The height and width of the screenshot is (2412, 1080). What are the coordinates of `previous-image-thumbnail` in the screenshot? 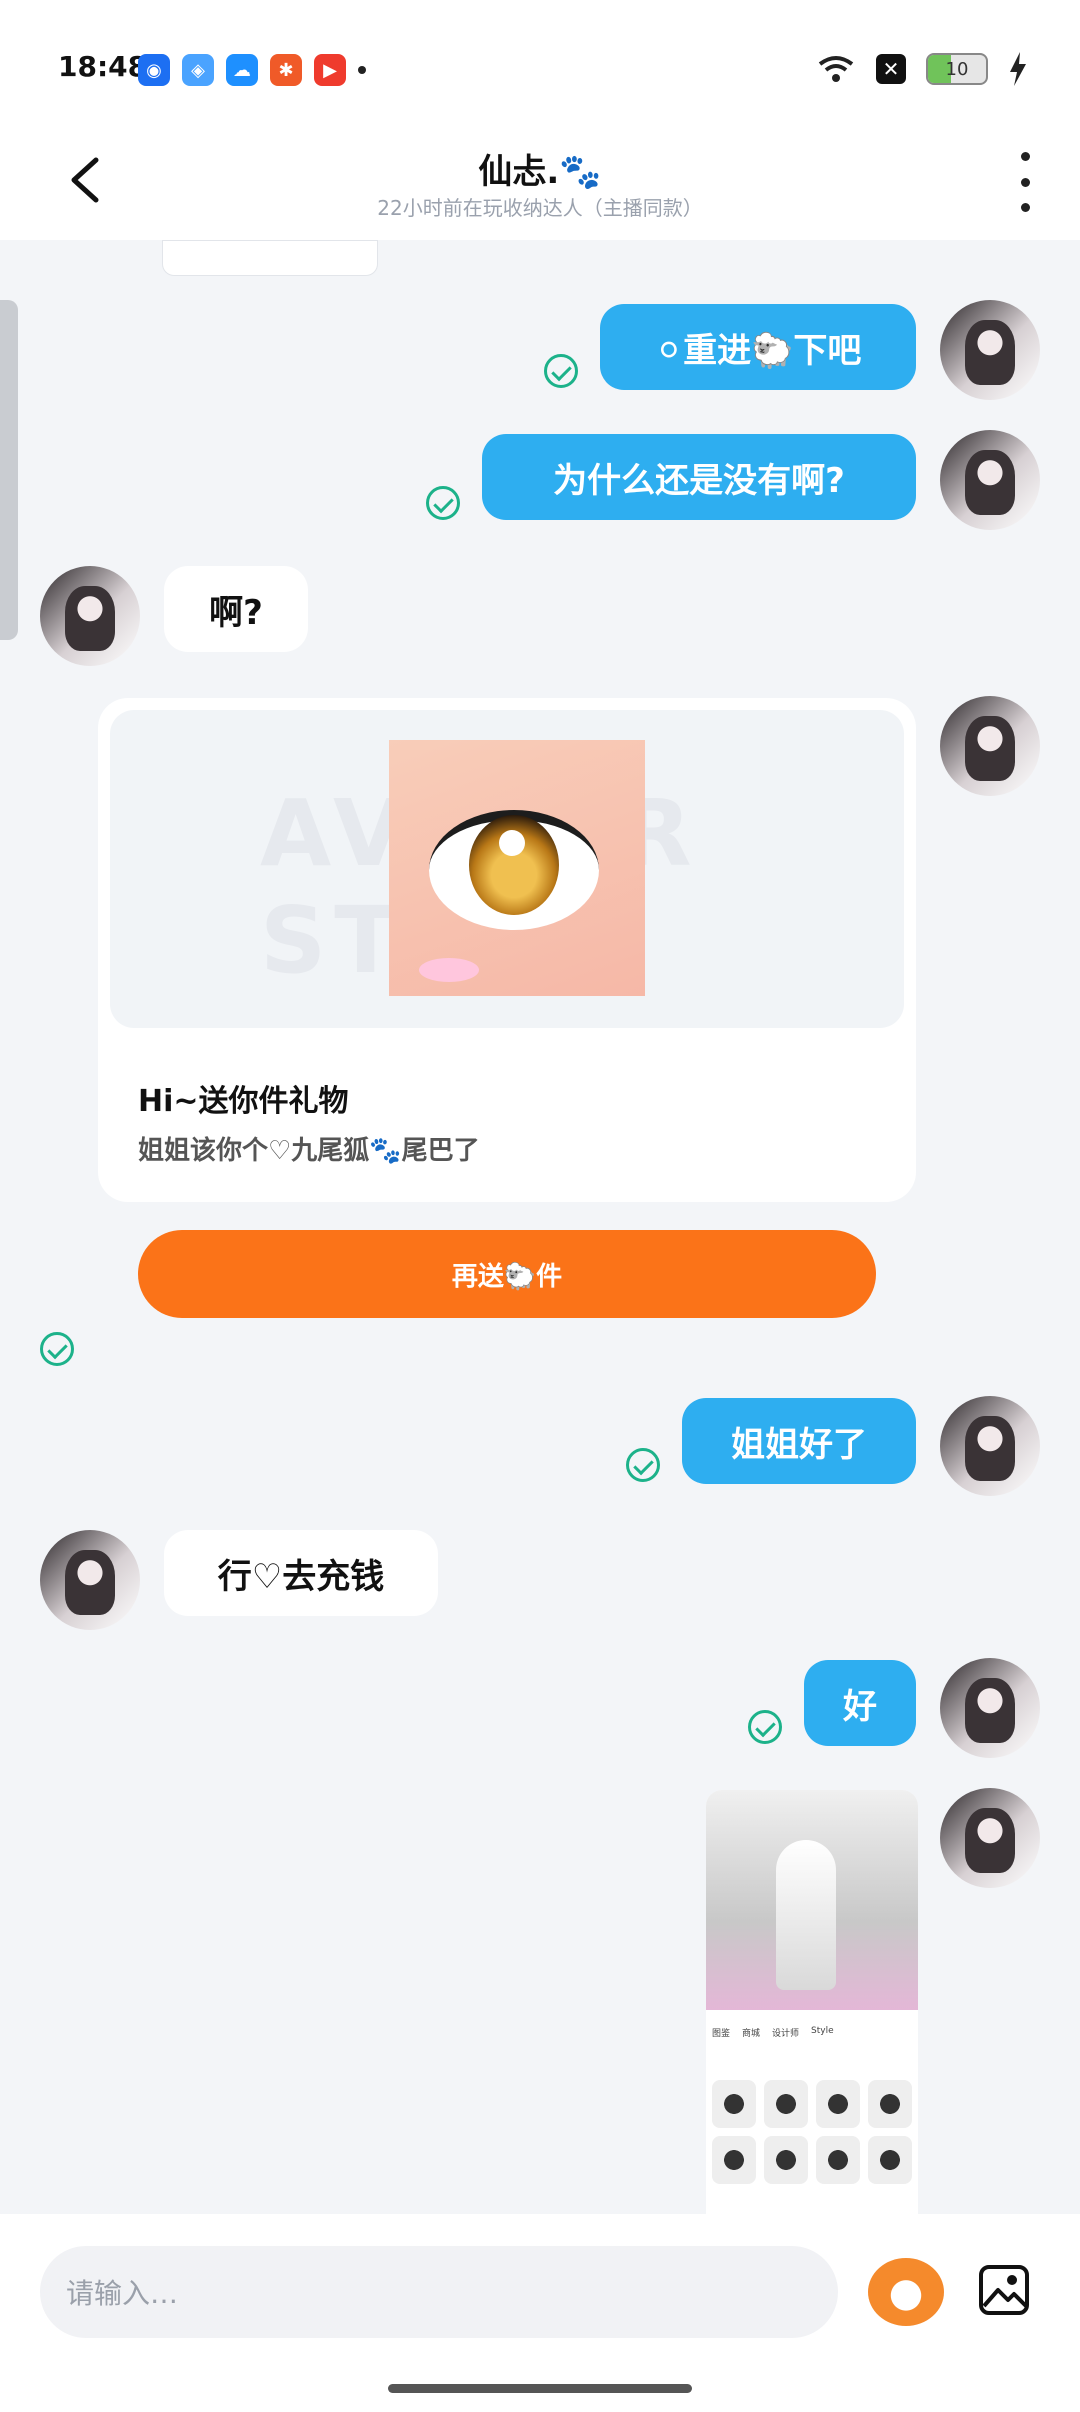 It's located at (270, 258).